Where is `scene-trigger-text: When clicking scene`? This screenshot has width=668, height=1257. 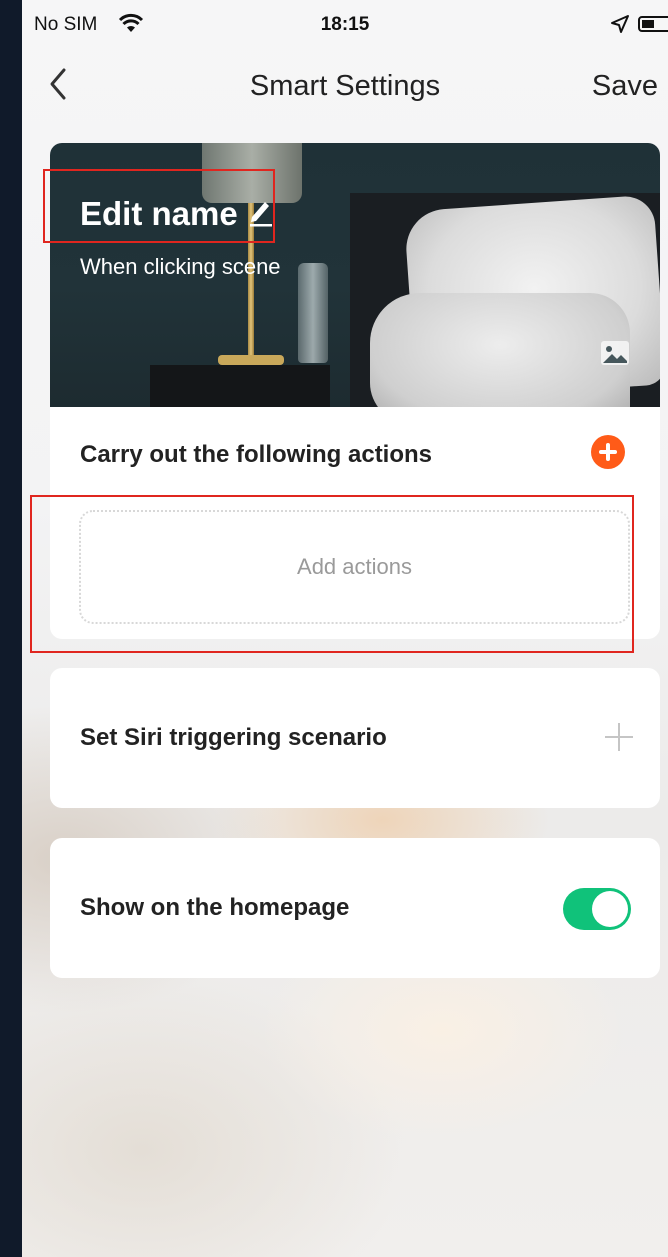
scene-trigger-text: When clicking scene is located at coordinates (180, 266).